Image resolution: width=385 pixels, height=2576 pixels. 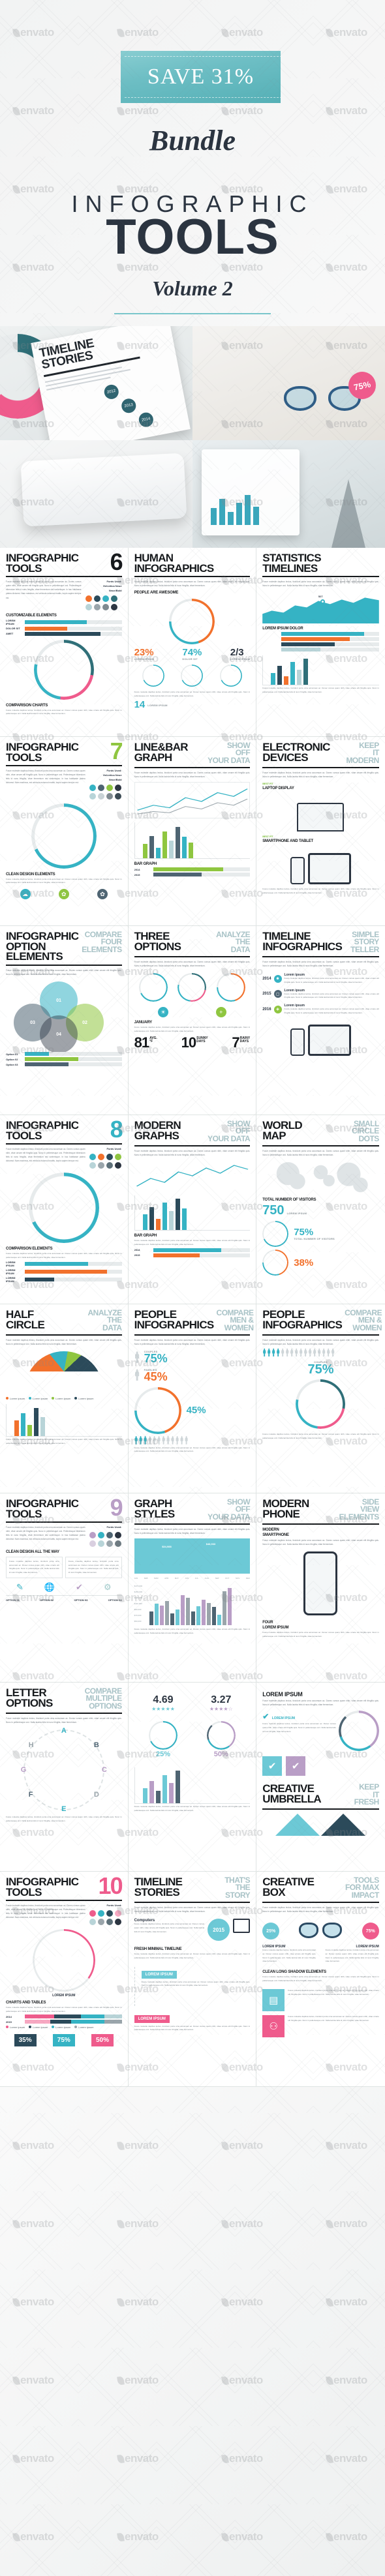 I want to click on fonts-used-label: Fonts Used:, so click(x=114, y=582).